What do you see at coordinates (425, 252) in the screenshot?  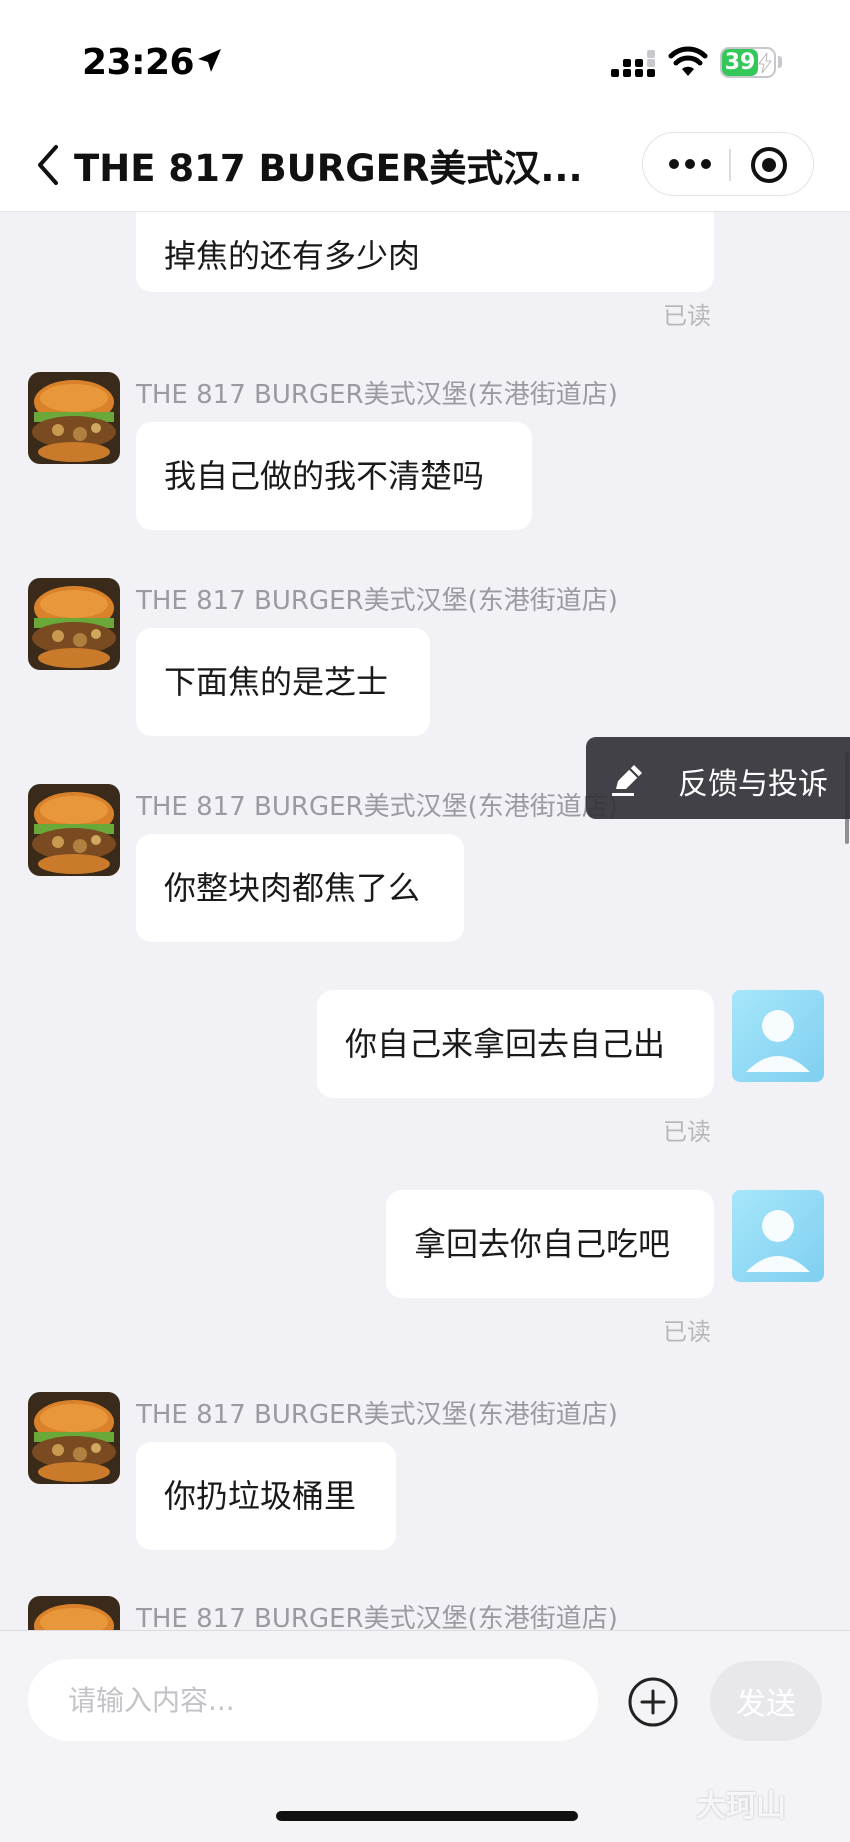 I see `message-bubble: 掉焦的还有多少肉` at bounding box center [425, 252].